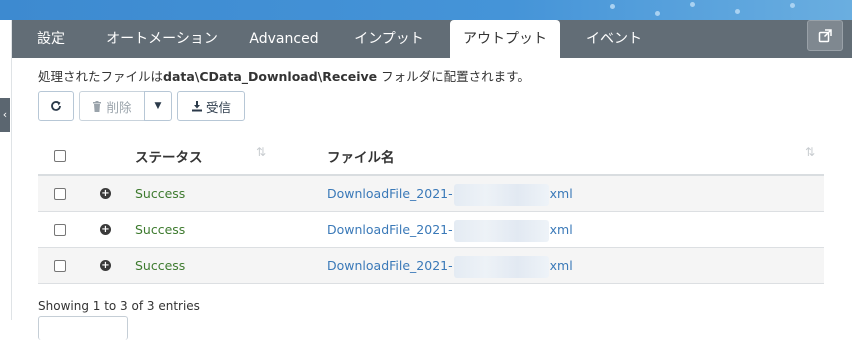 This screenshot has height=340, width=852. Describe the element at coordinates (453, 76) in the screenshot. I see `note-suffix: フォルダに配置されます。` at that location.